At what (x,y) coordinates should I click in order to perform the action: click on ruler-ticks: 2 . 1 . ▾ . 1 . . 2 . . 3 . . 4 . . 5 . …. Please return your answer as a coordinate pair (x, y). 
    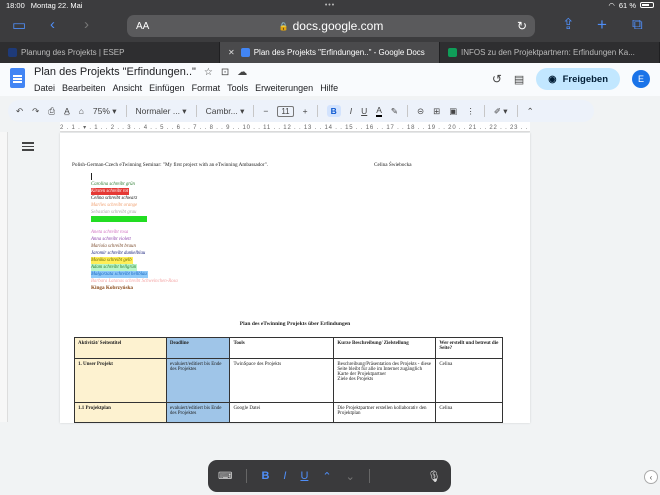
    Looking at the image, I should click on (295, 128).